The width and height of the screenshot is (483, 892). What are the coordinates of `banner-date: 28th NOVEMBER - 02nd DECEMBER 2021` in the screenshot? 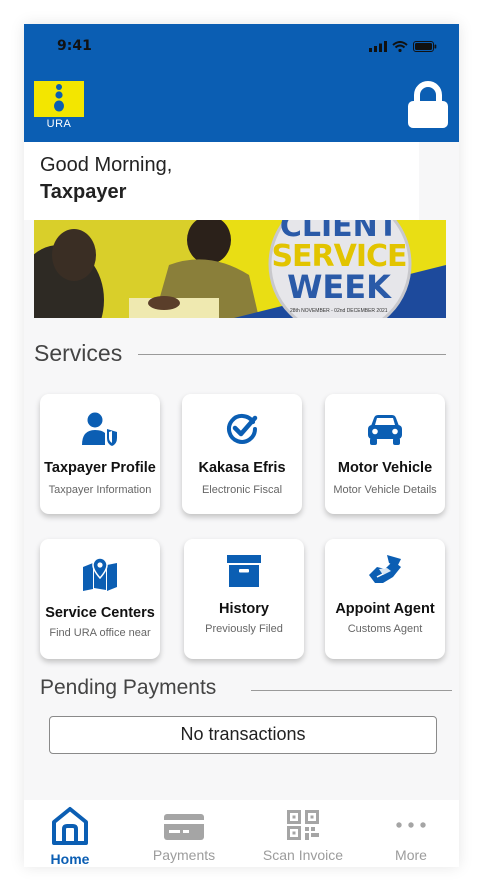 It's located at (339, 311).